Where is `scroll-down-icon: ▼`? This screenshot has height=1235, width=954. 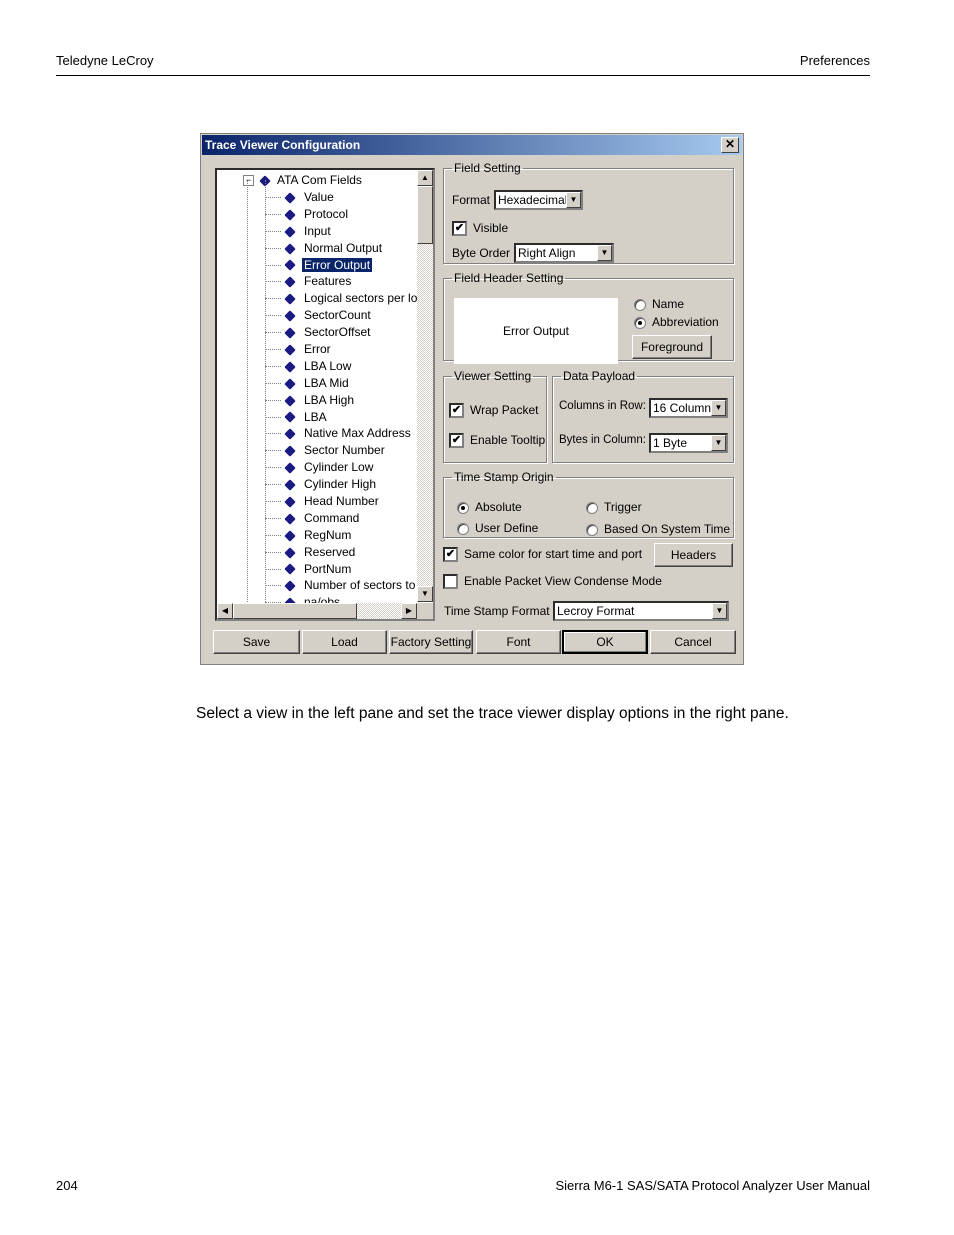 scroll-down-icon: ▼ is located at coordinates (425, 594).